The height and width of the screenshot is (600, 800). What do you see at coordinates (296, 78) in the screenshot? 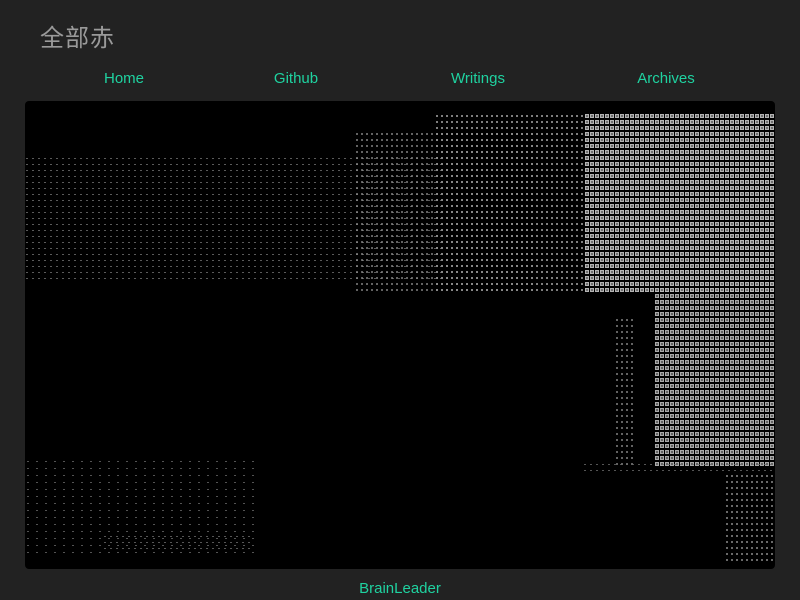
I see `nav-github-link: Github` at bounding box center [296, 78].